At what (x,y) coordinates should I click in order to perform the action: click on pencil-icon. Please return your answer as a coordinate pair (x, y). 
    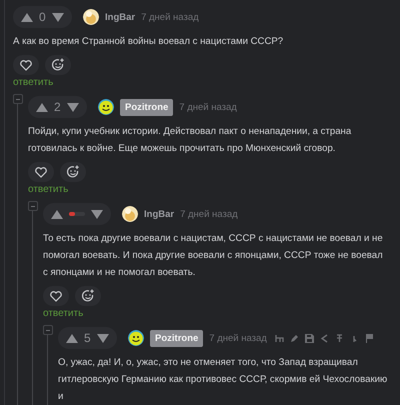
    Looking at the image, I should click on (294, 338).